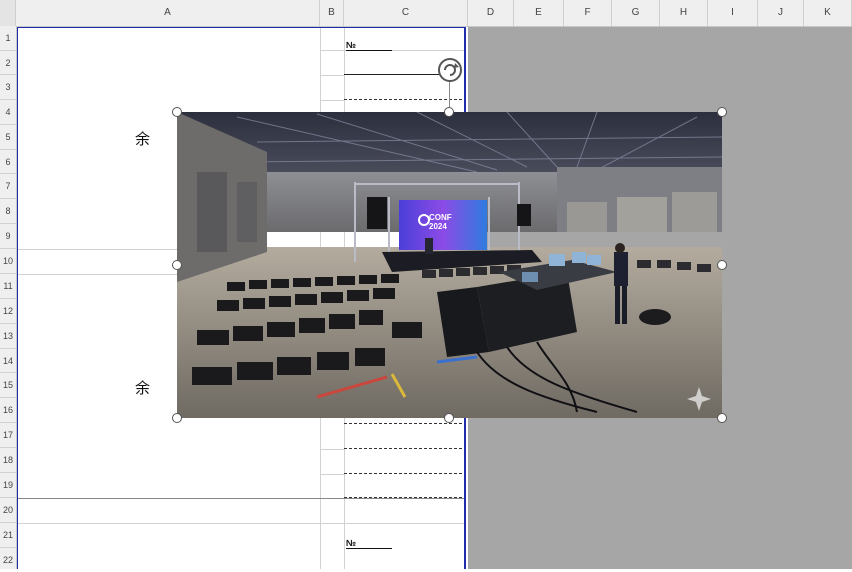  I want to click on row-header-22: 22, so click(8, 558).